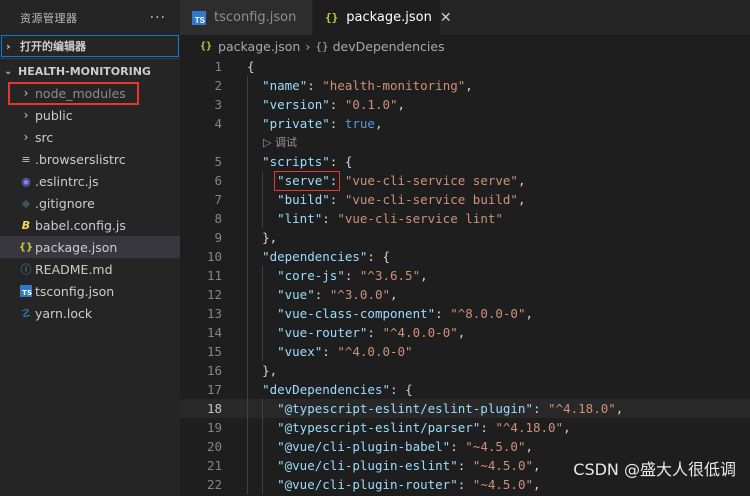  What do you see at coordinates (465, 294) in the screenshot?
I see `code-line: 12 "vue": "^3.0.0",` at bounding box center [465, 294].